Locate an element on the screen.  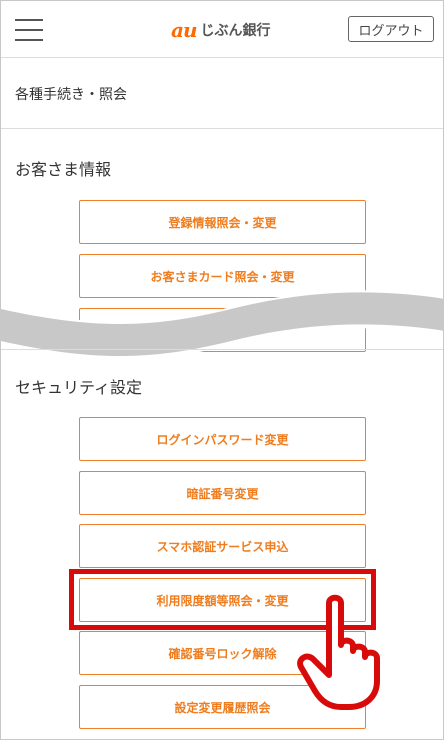
registration-info-button: 登録情報照会・変更 is located at coordinates (222, 222).